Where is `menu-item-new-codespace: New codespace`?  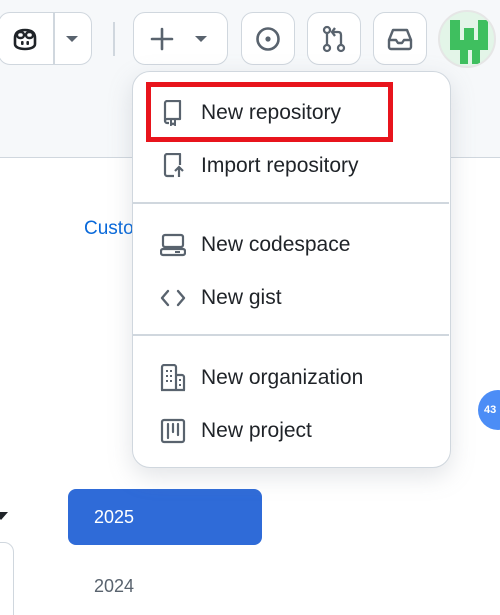 menu-item-new-codespace: New codespace is located at coordinates (291, 245).